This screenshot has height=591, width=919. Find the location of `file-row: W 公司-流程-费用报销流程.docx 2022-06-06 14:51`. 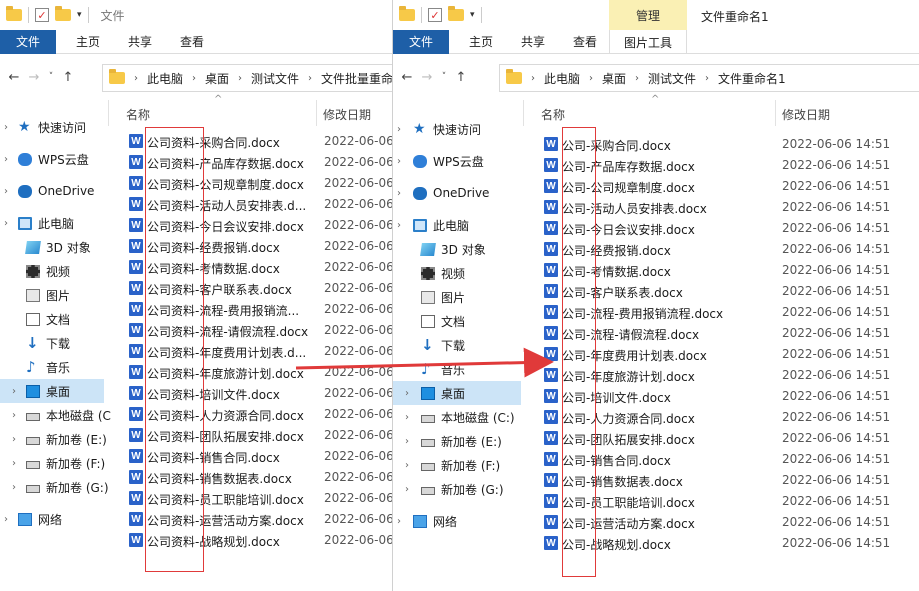

file-row: W 公司-流程-费用报销流程.docx 2022-06-06 14:51 is located at coordinates (731, 312).